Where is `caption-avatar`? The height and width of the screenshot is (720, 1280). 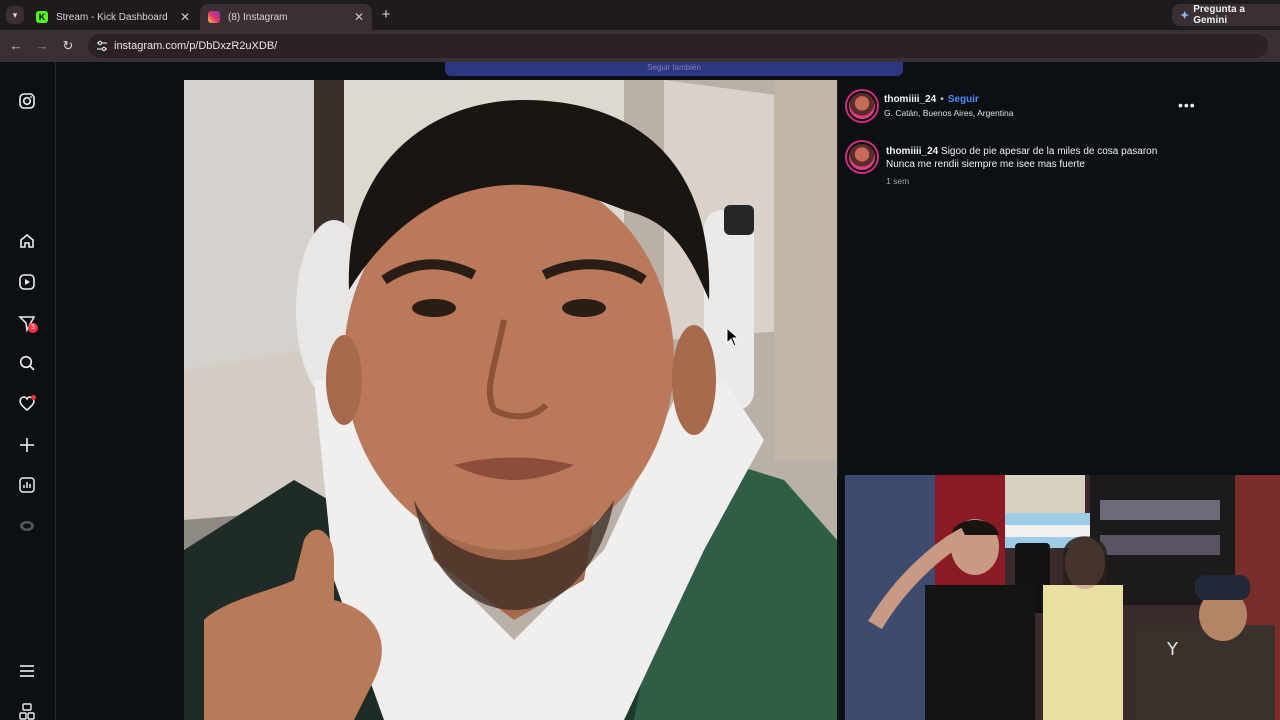 caption-avatar is located at coordinates (862, 157).